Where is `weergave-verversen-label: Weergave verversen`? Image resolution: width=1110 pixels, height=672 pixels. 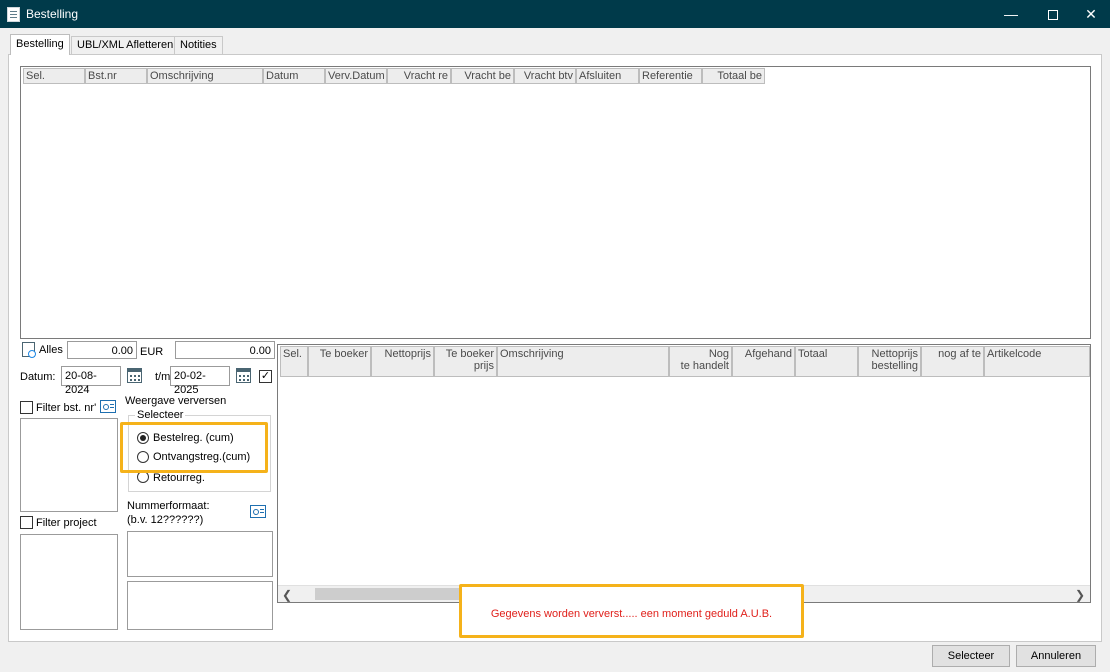 weergave-verversen-label: Weergave verversen is located at coordinates (175, 401).